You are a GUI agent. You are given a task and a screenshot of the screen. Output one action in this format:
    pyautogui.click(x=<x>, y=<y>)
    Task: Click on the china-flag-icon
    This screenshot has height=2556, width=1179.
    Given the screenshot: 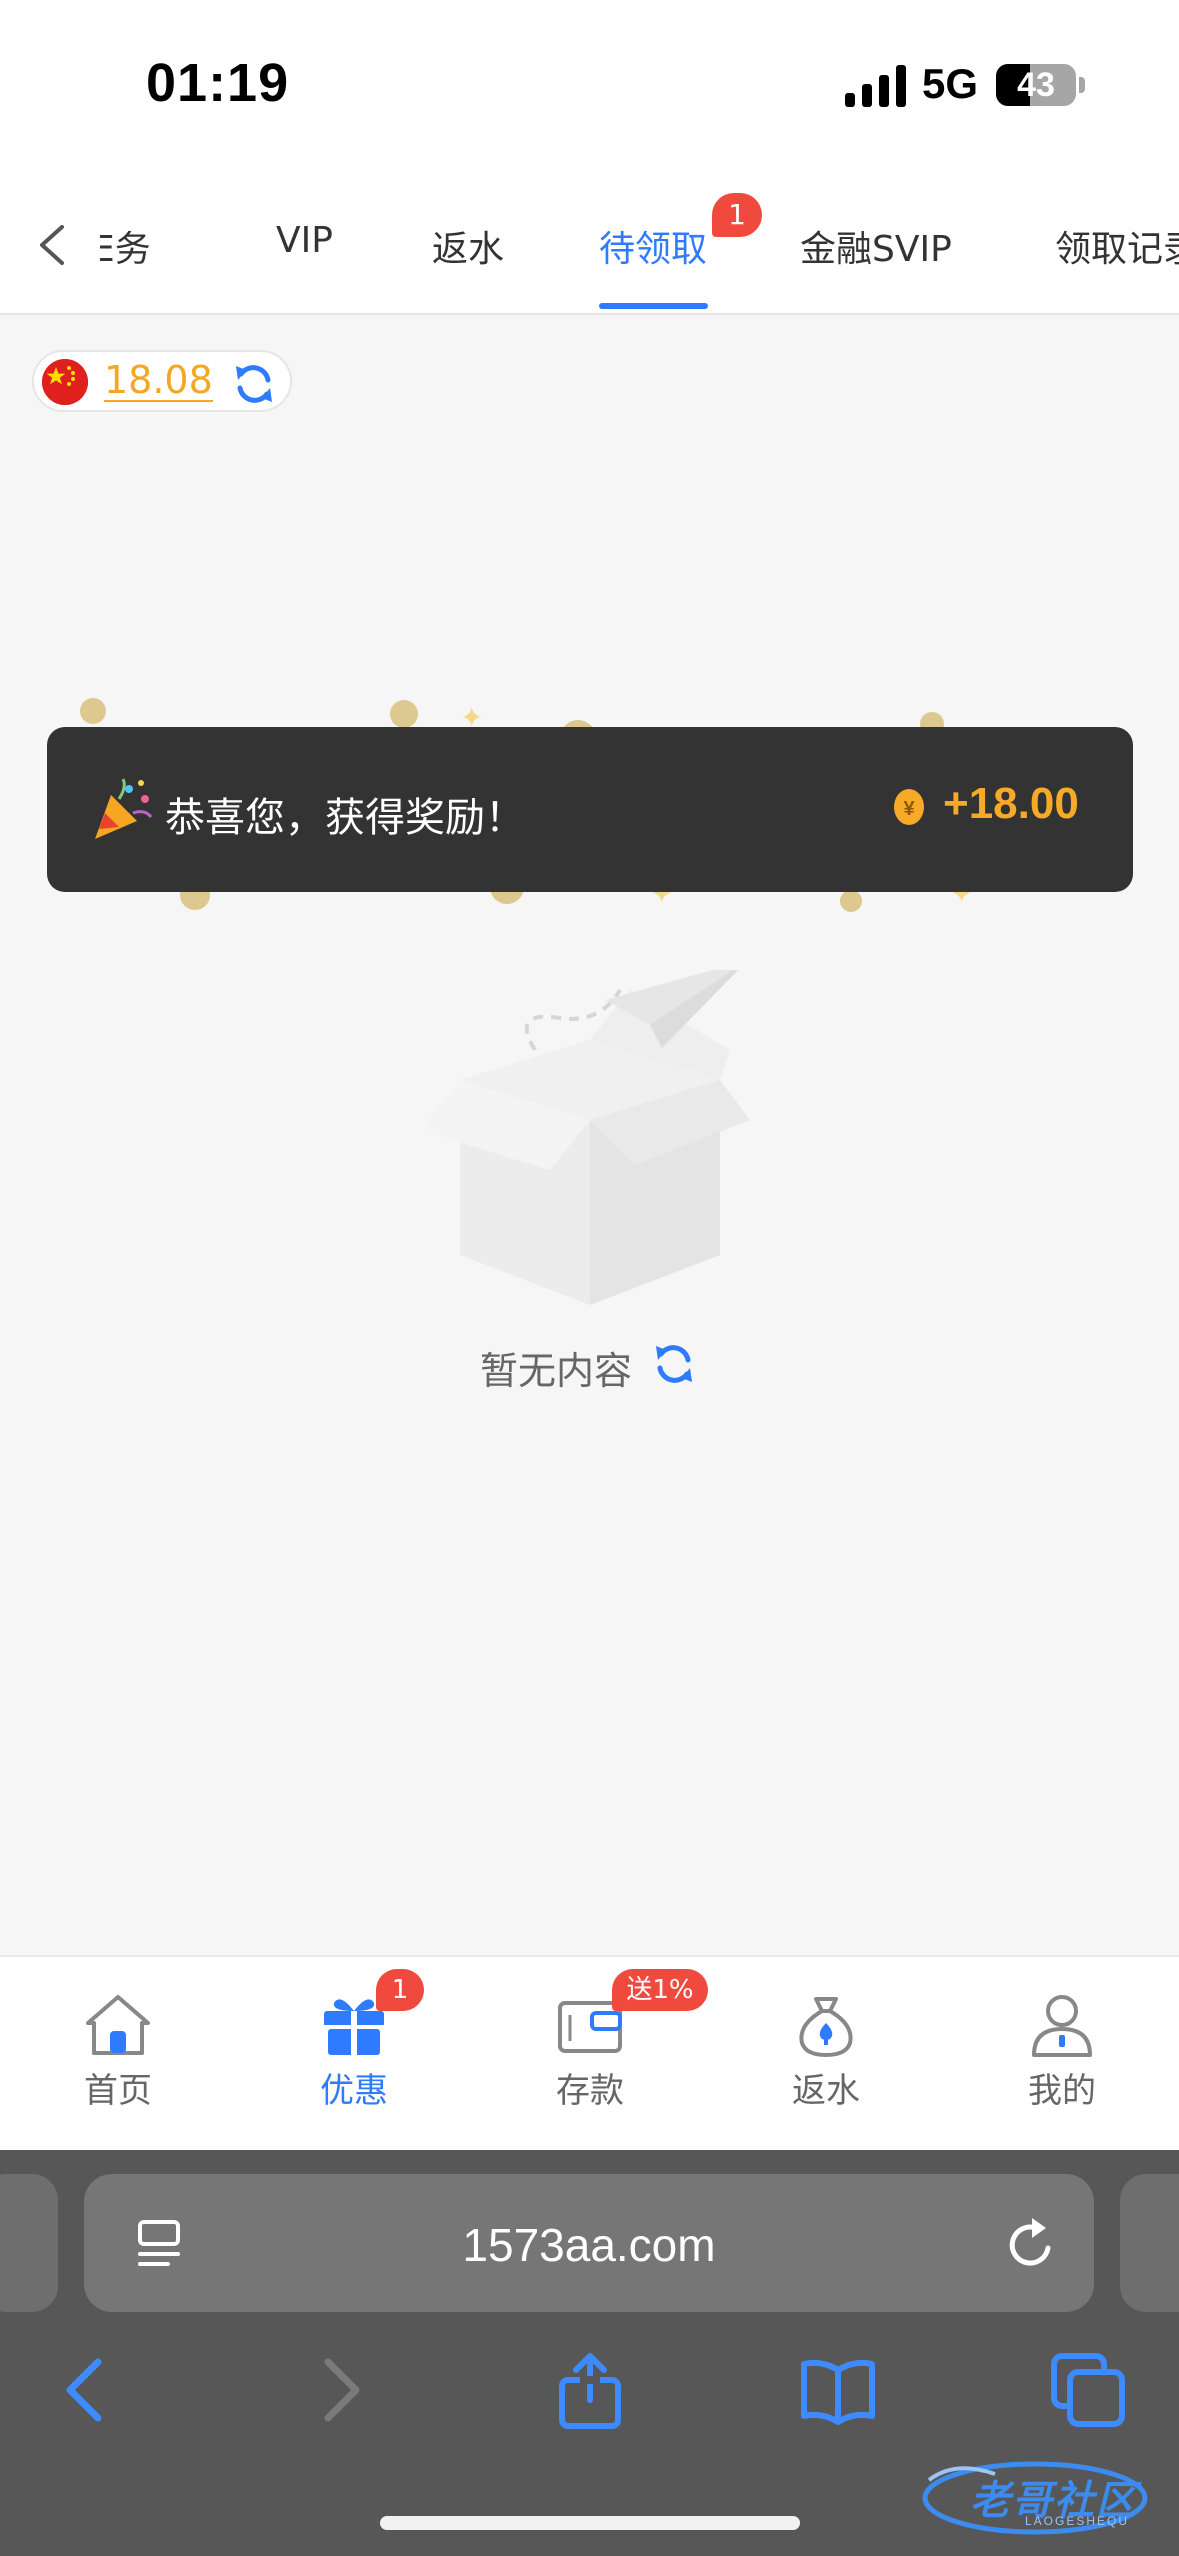 What is the action you would take?
    pyautogui.click(x=65, y=382)
    